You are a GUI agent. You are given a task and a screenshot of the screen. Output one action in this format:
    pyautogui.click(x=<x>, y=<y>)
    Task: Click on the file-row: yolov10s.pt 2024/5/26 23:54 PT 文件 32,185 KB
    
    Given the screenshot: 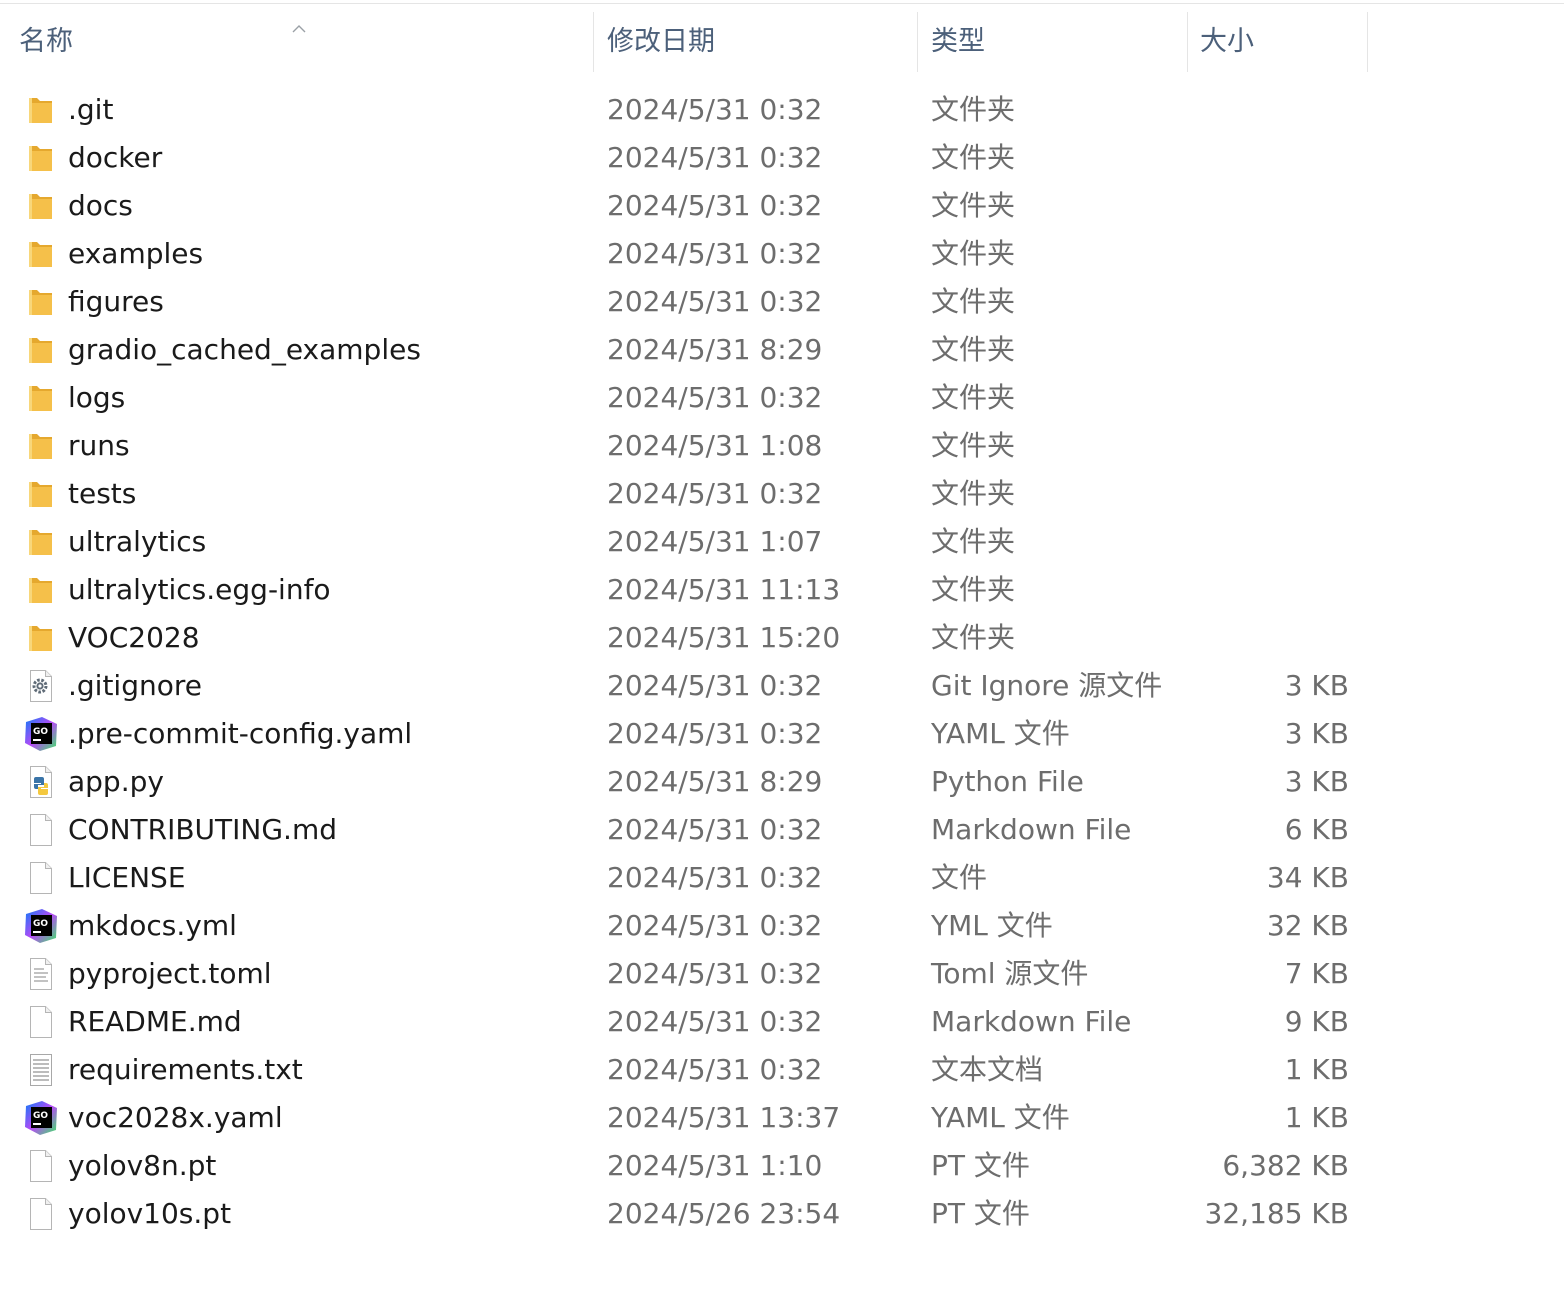 What is the action you would take?
    pyautogui.click(x=782, y=1214)
    